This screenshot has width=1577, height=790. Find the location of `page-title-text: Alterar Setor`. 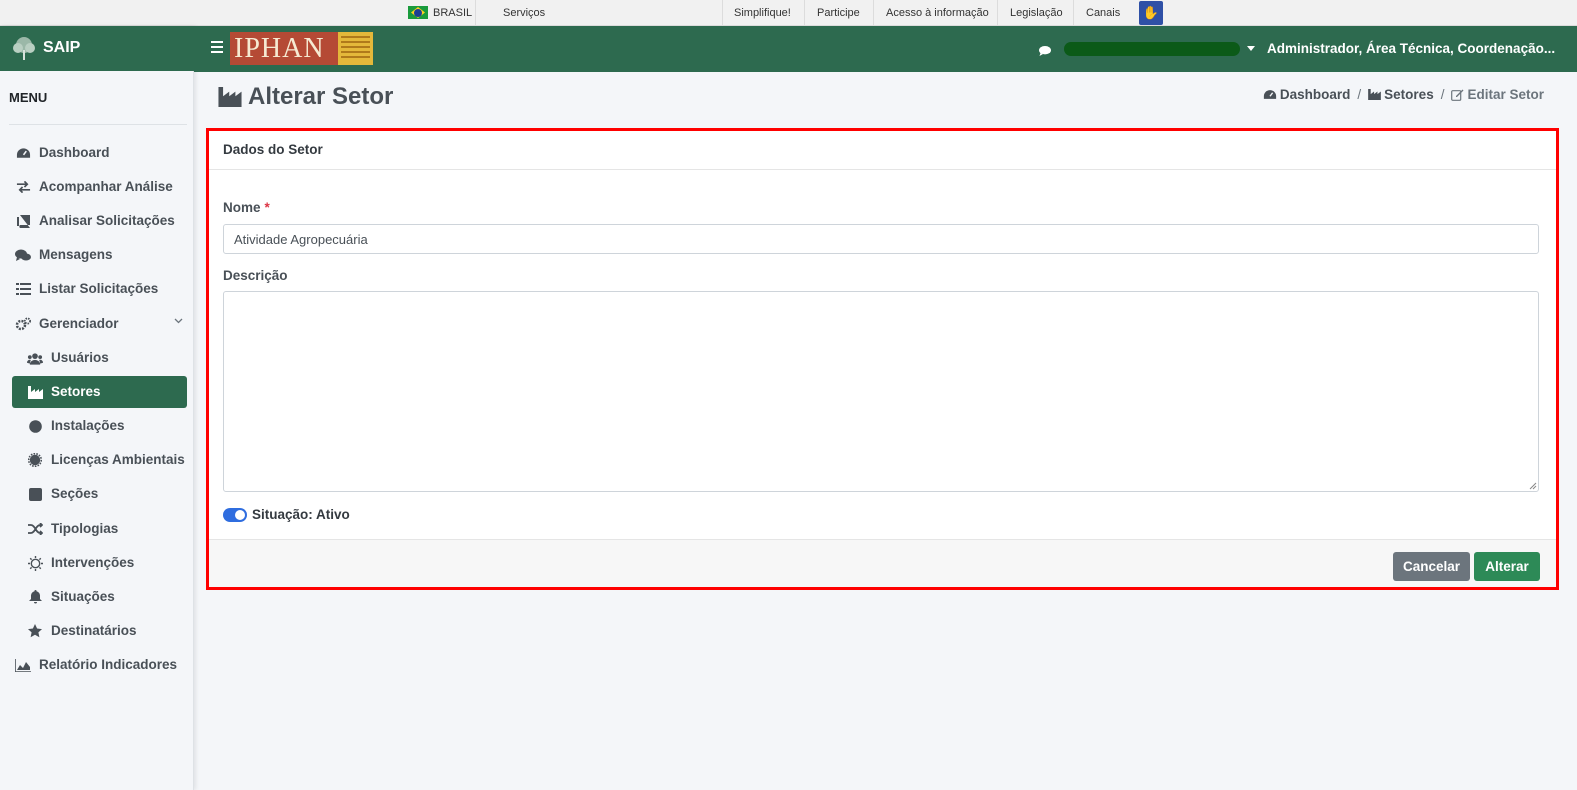

page-title-text: Alterar Setor is located at coordinates (321, 96).